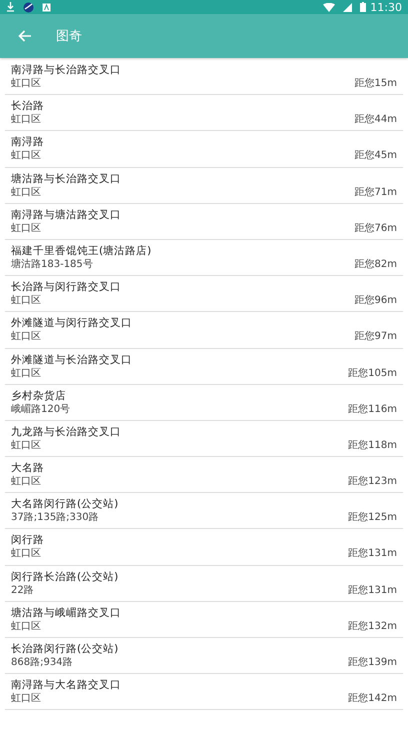 The image size is (408, 731). What do you see at coordinates (25, 36) in the screenshot?
I see `back-arrow-icon` at bounding box center [25, 36].